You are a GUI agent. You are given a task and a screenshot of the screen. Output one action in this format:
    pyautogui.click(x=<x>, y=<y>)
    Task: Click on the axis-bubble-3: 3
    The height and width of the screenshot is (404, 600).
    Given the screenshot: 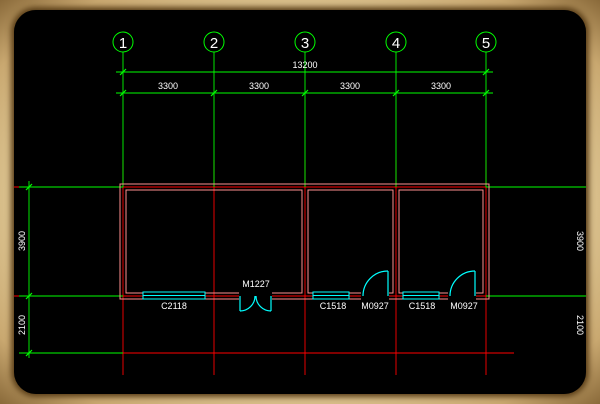 What is the action you would take?
    pyautogui.click(x=305, y=42)
    